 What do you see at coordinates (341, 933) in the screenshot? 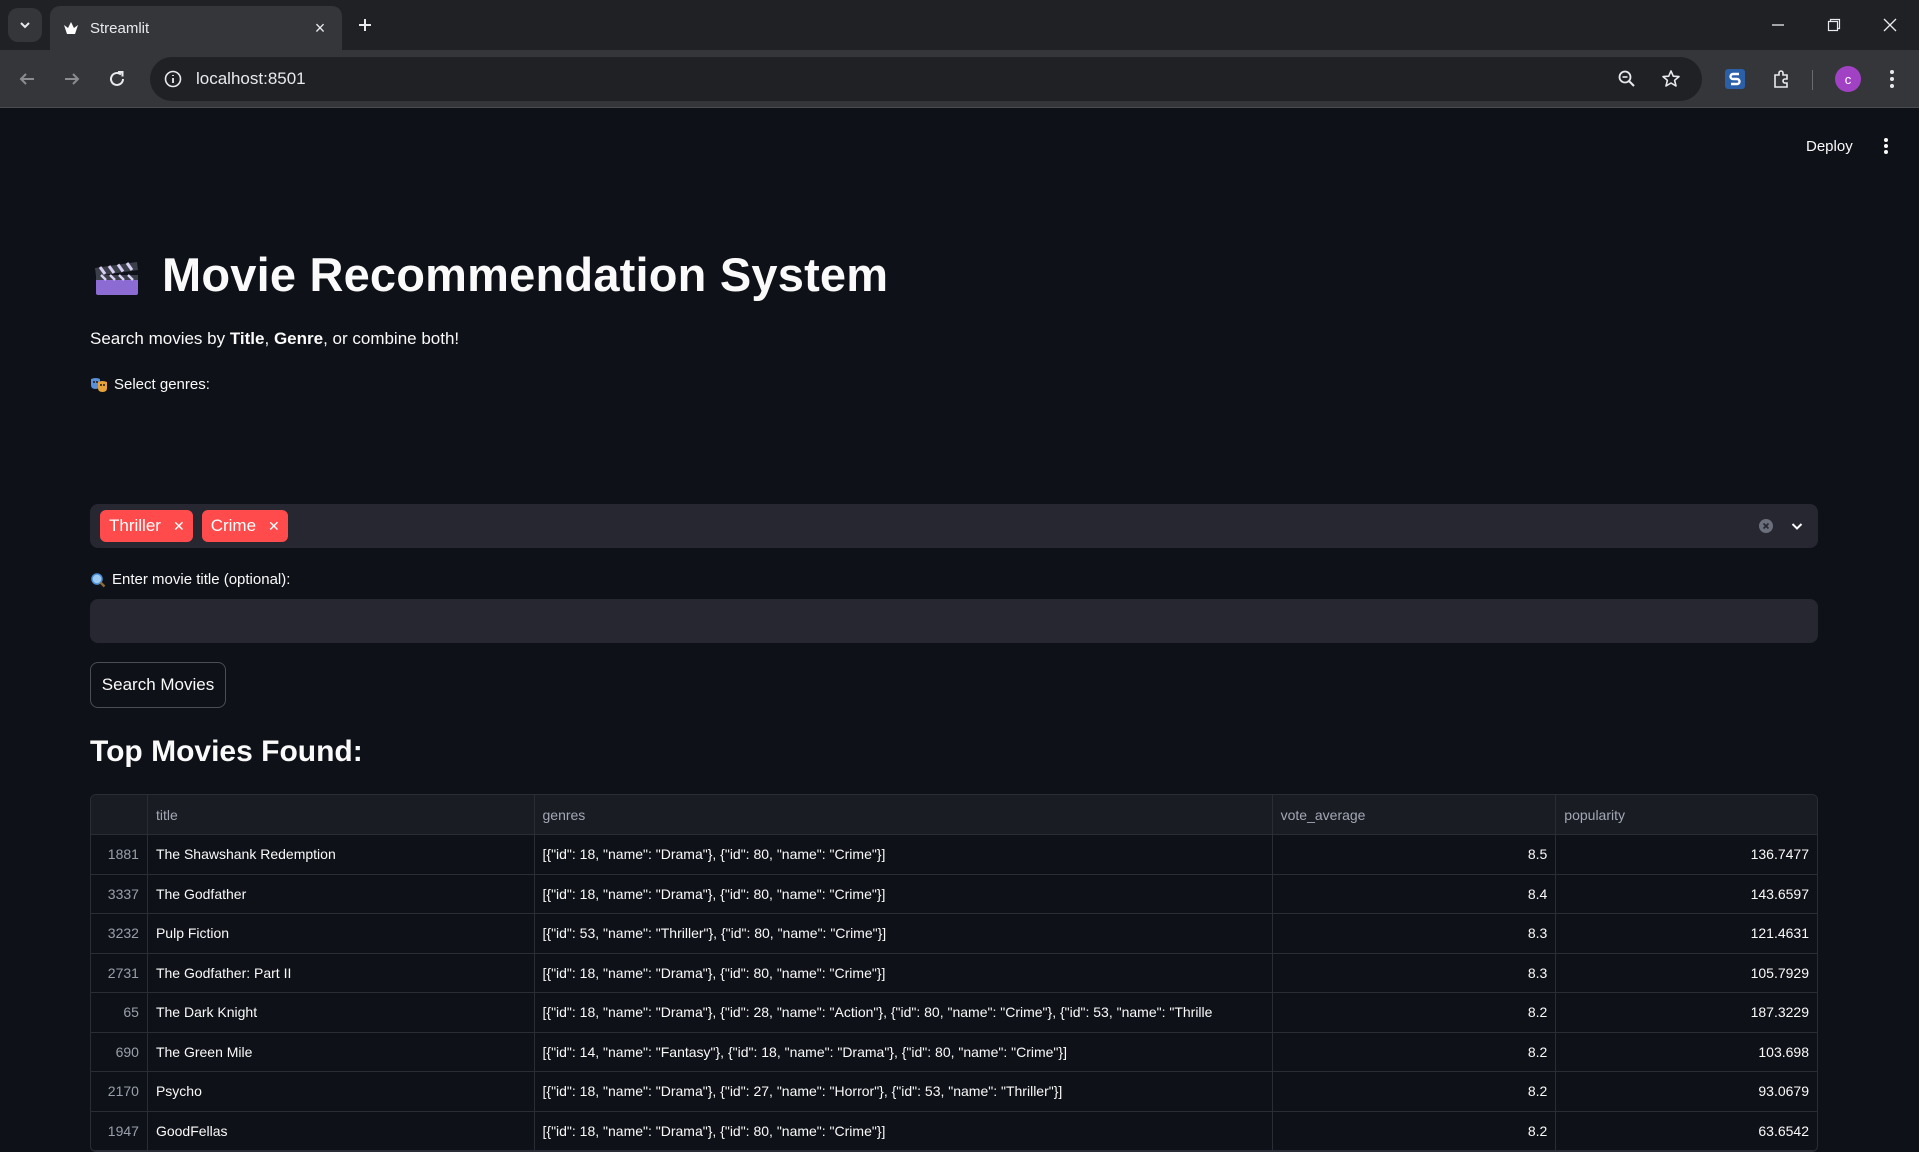
I see `title-cell: Pulp Fiction` at bounding box center [341, 933].